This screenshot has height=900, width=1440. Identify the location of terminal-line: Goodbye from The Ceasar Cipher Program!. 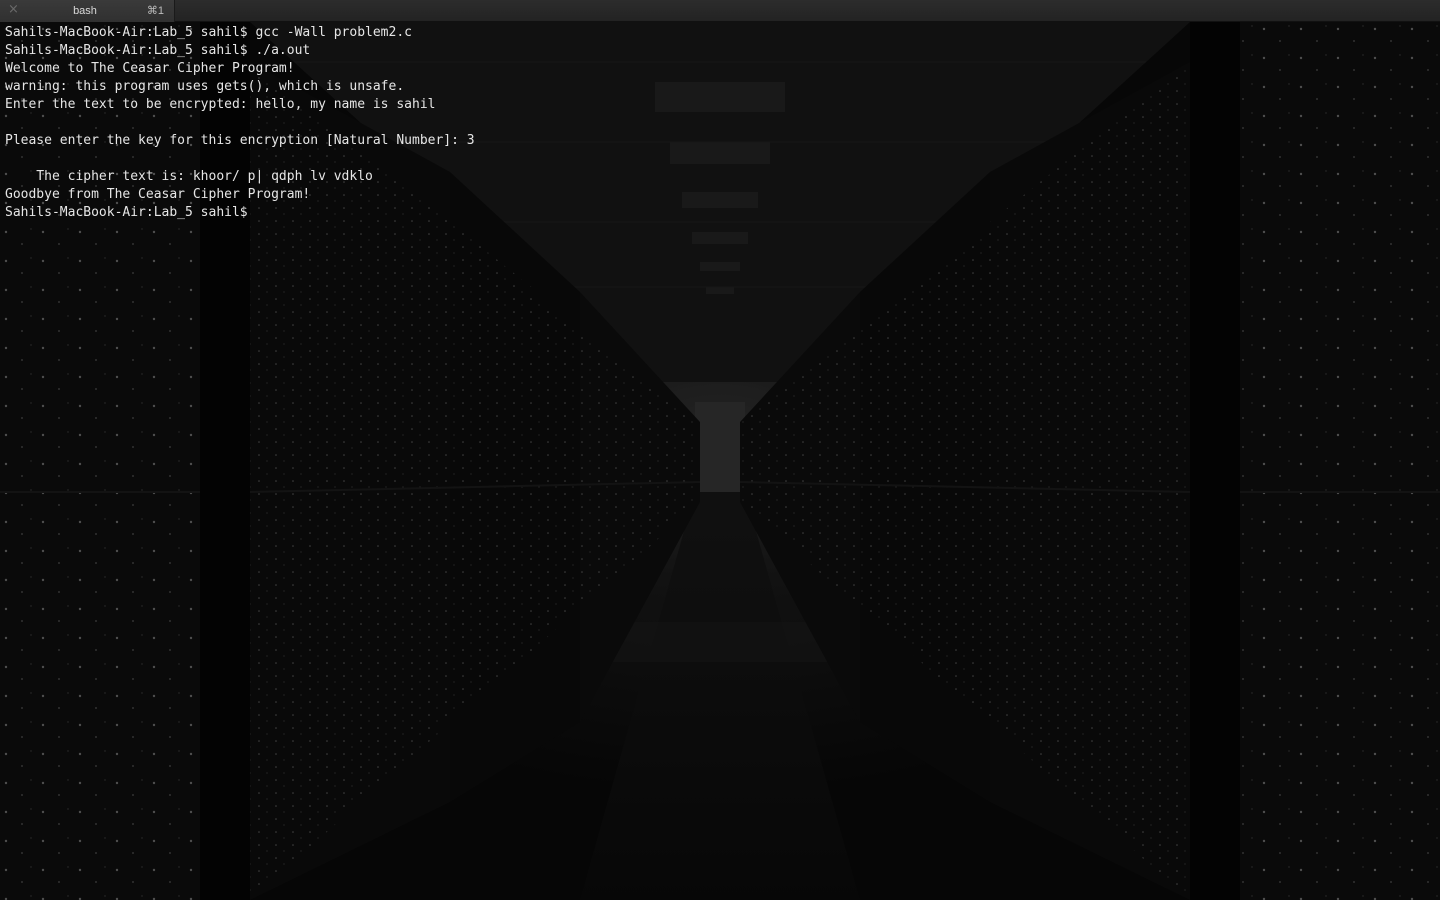
(158, 194).